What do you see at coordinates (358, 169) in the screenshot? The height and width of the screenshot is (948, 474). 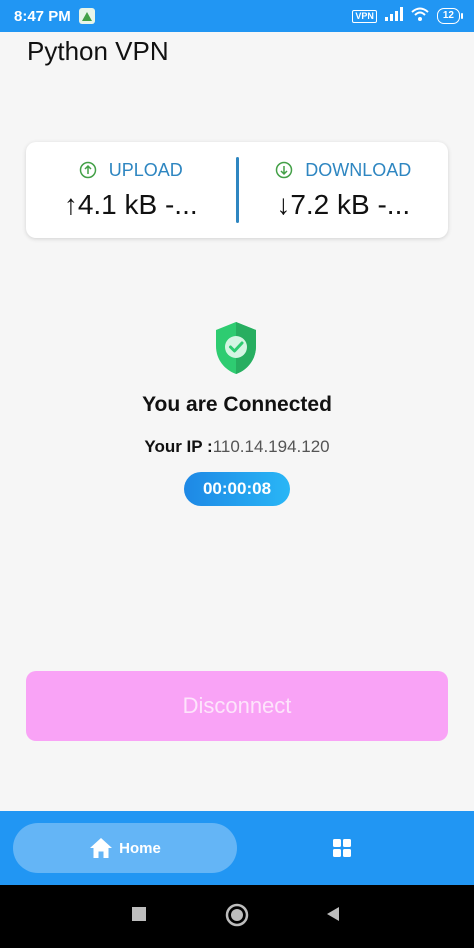 I see `download-label: DOWNLOAD` at bounding box center [358, 169].